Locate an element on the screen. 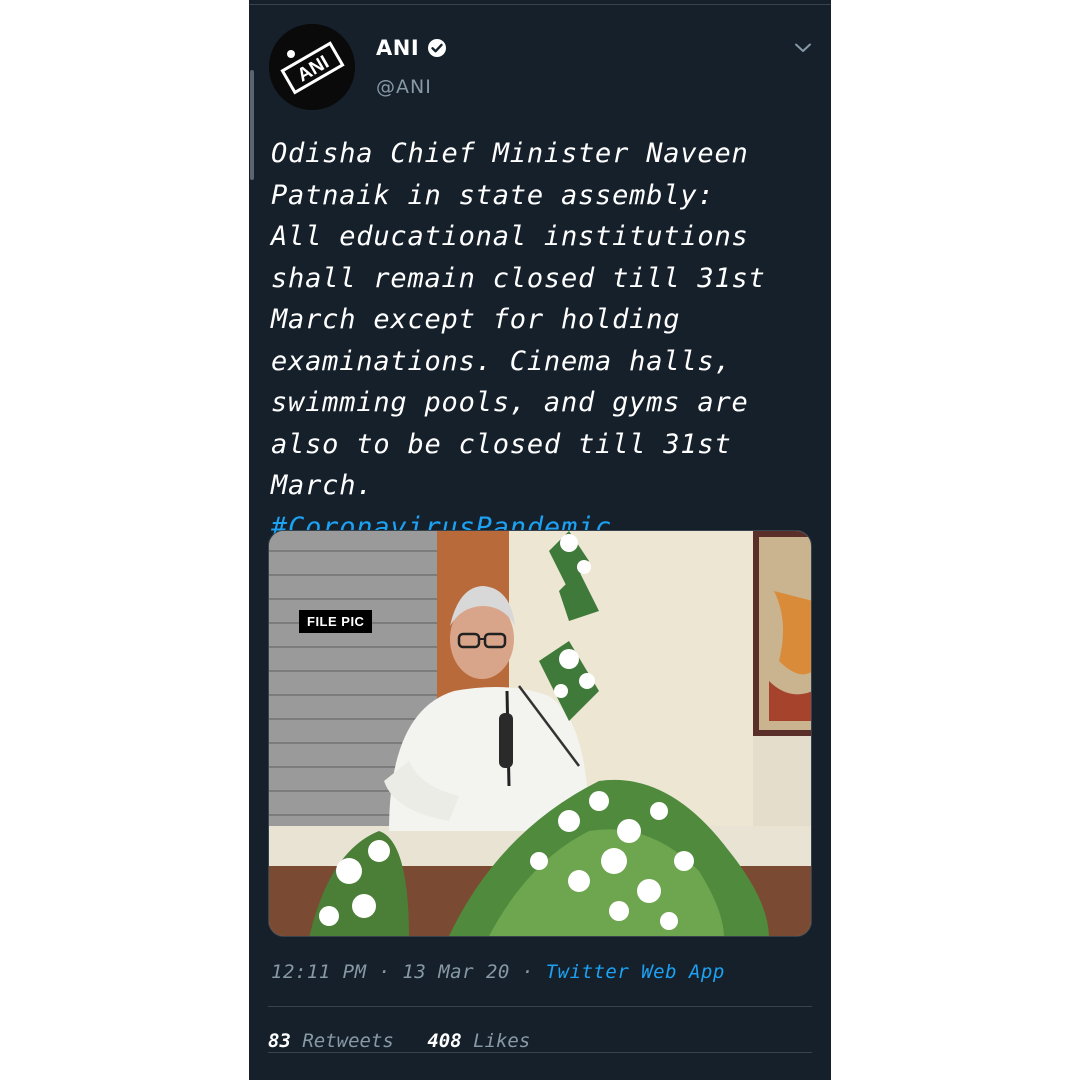  chevron-down-icon is located at coordinates (803, 48).